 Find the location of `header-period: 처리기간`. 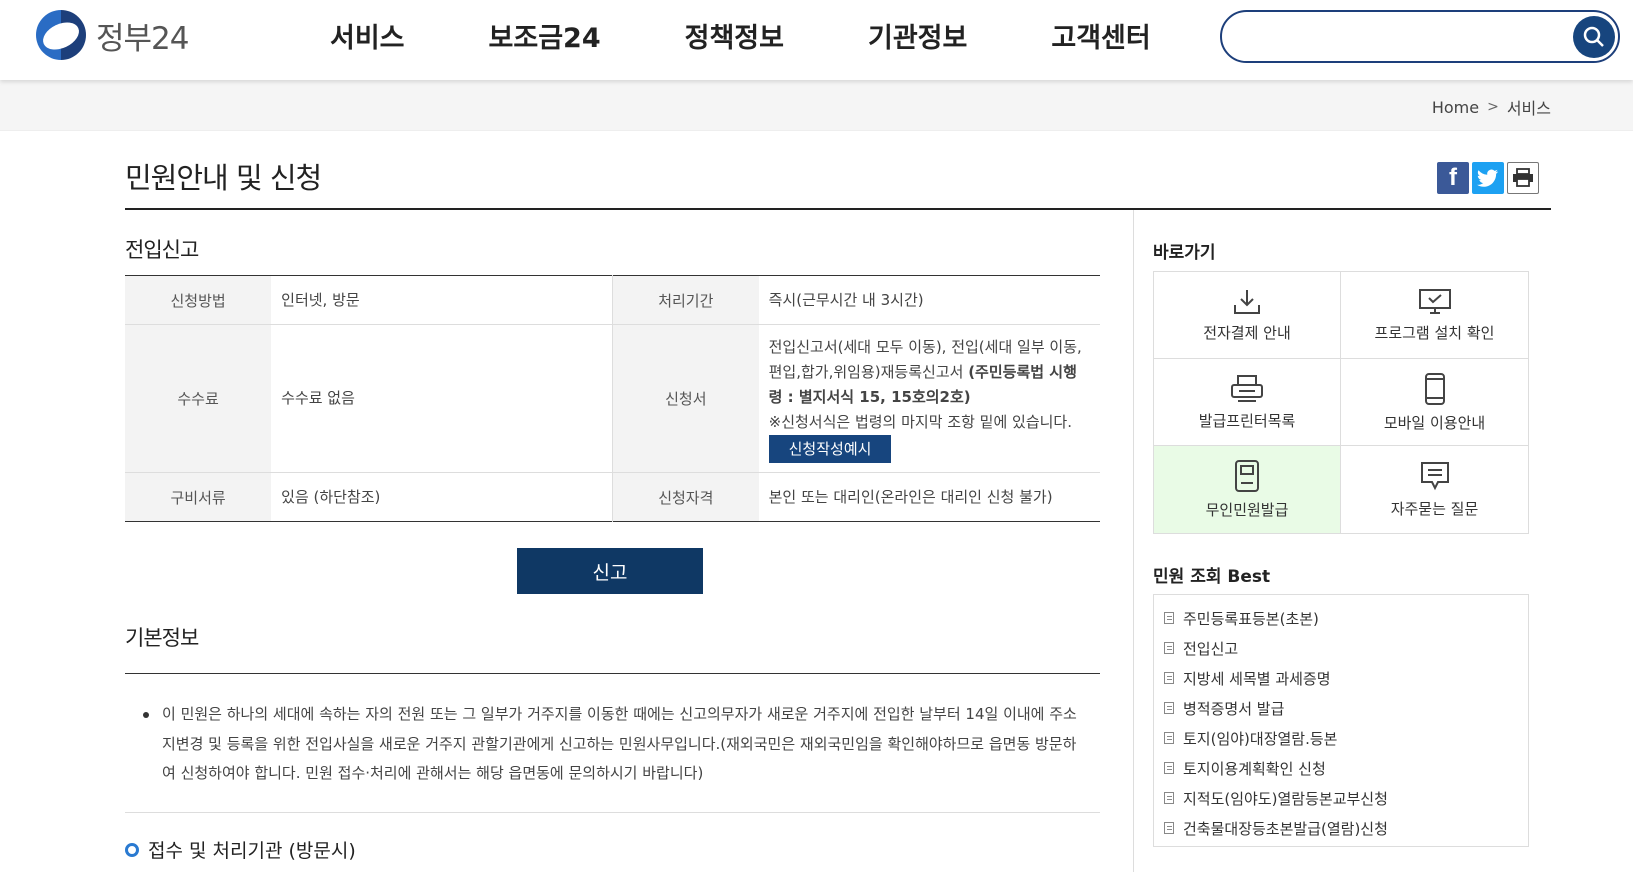

header-period: 처리기간 is located at coordinates (685, 300).